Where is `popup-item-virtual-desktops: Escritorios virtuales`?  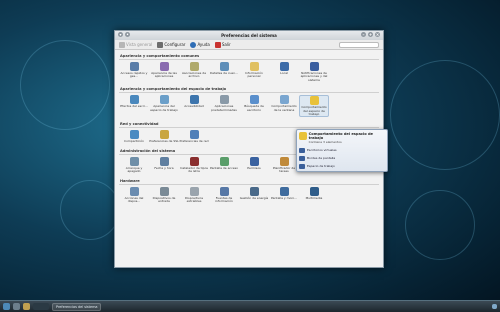
popup-item-virtual-desktops: Escritorios virtuales is located at coordinates (342, 150).